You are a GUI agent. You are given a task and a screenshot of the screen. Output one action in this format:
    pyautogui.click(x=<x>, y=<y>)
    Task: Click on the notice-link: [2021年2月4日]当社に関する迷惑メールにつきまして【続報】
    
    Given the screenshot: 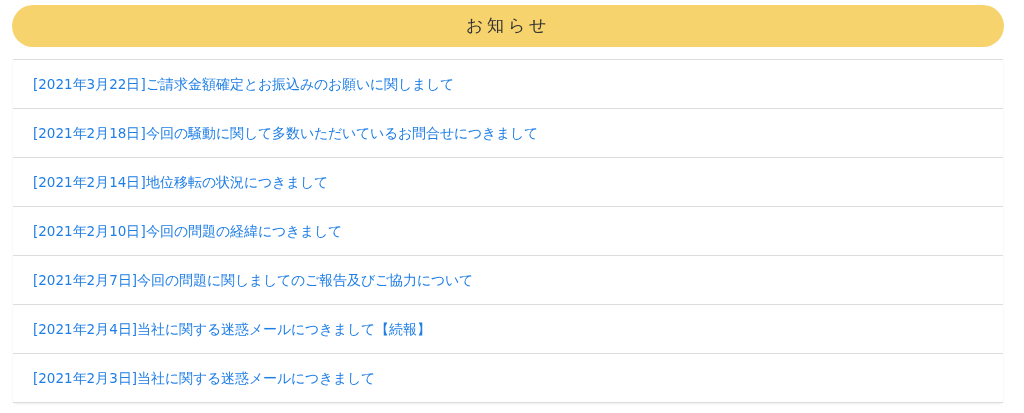 What is the action you would take?
    pyautogui.click(x=232, y=329)
    